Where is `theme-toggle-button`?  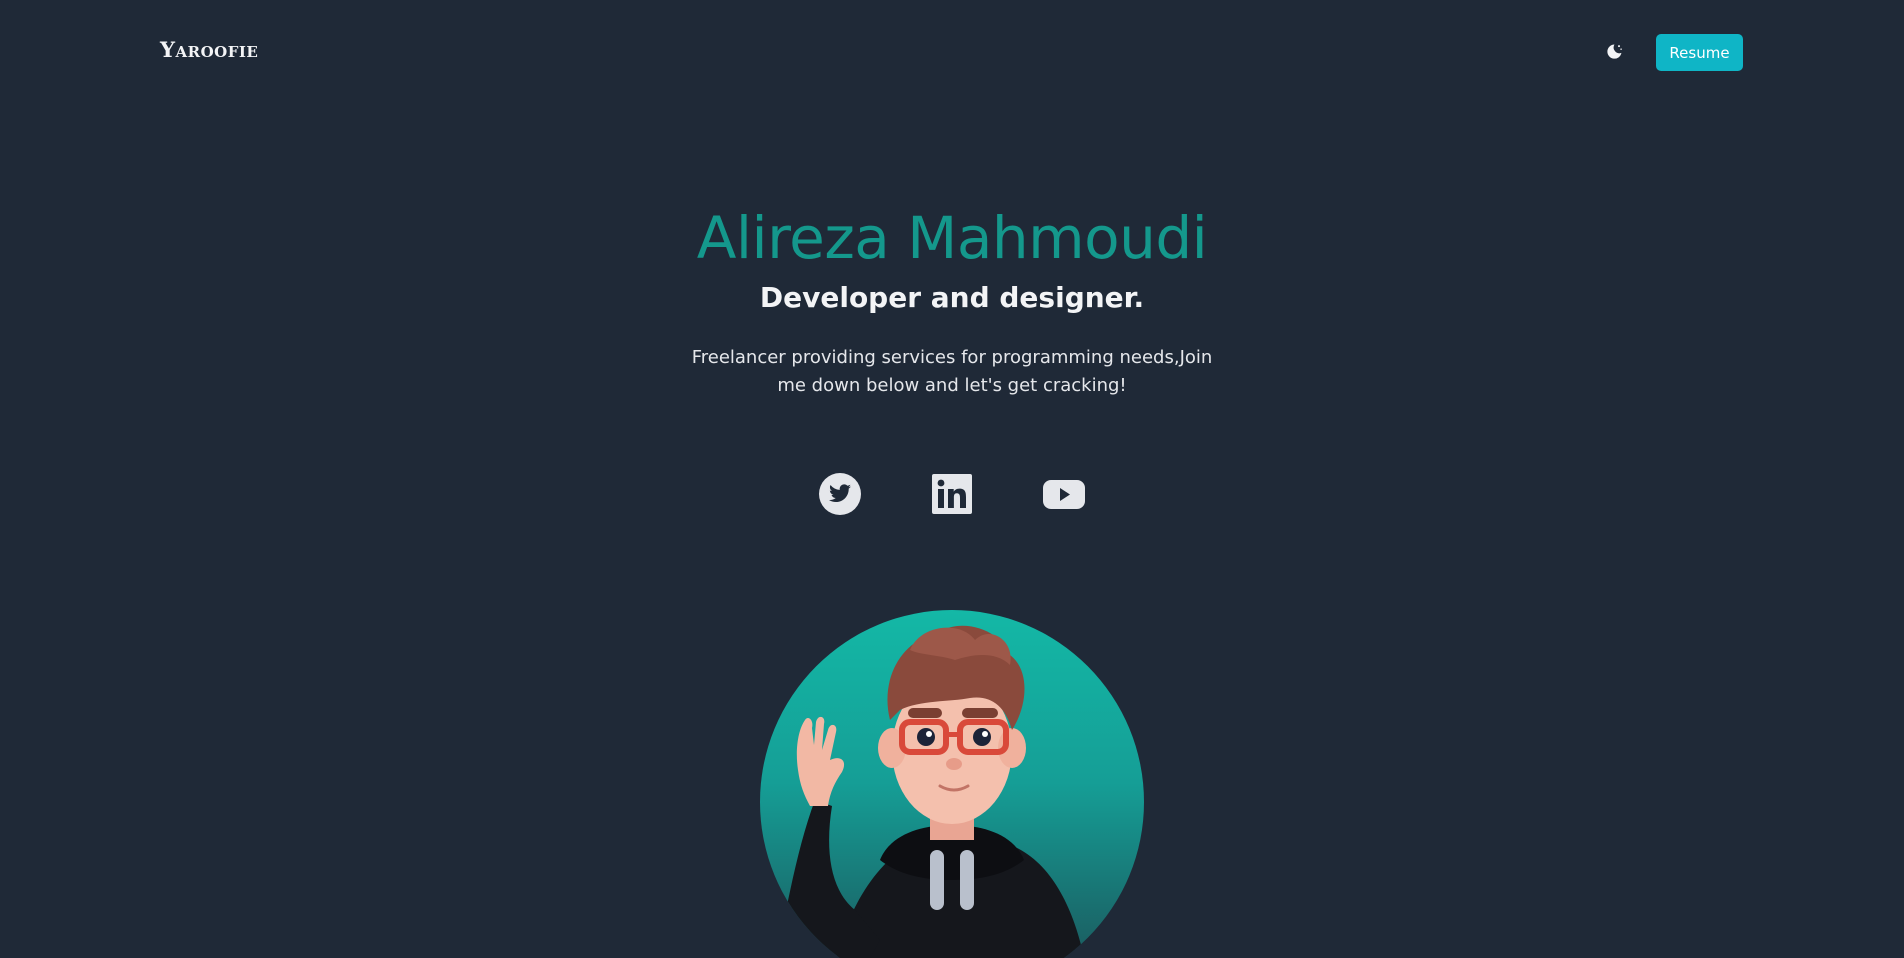 theme-toggle-button is located at coordinates (1614, 52).